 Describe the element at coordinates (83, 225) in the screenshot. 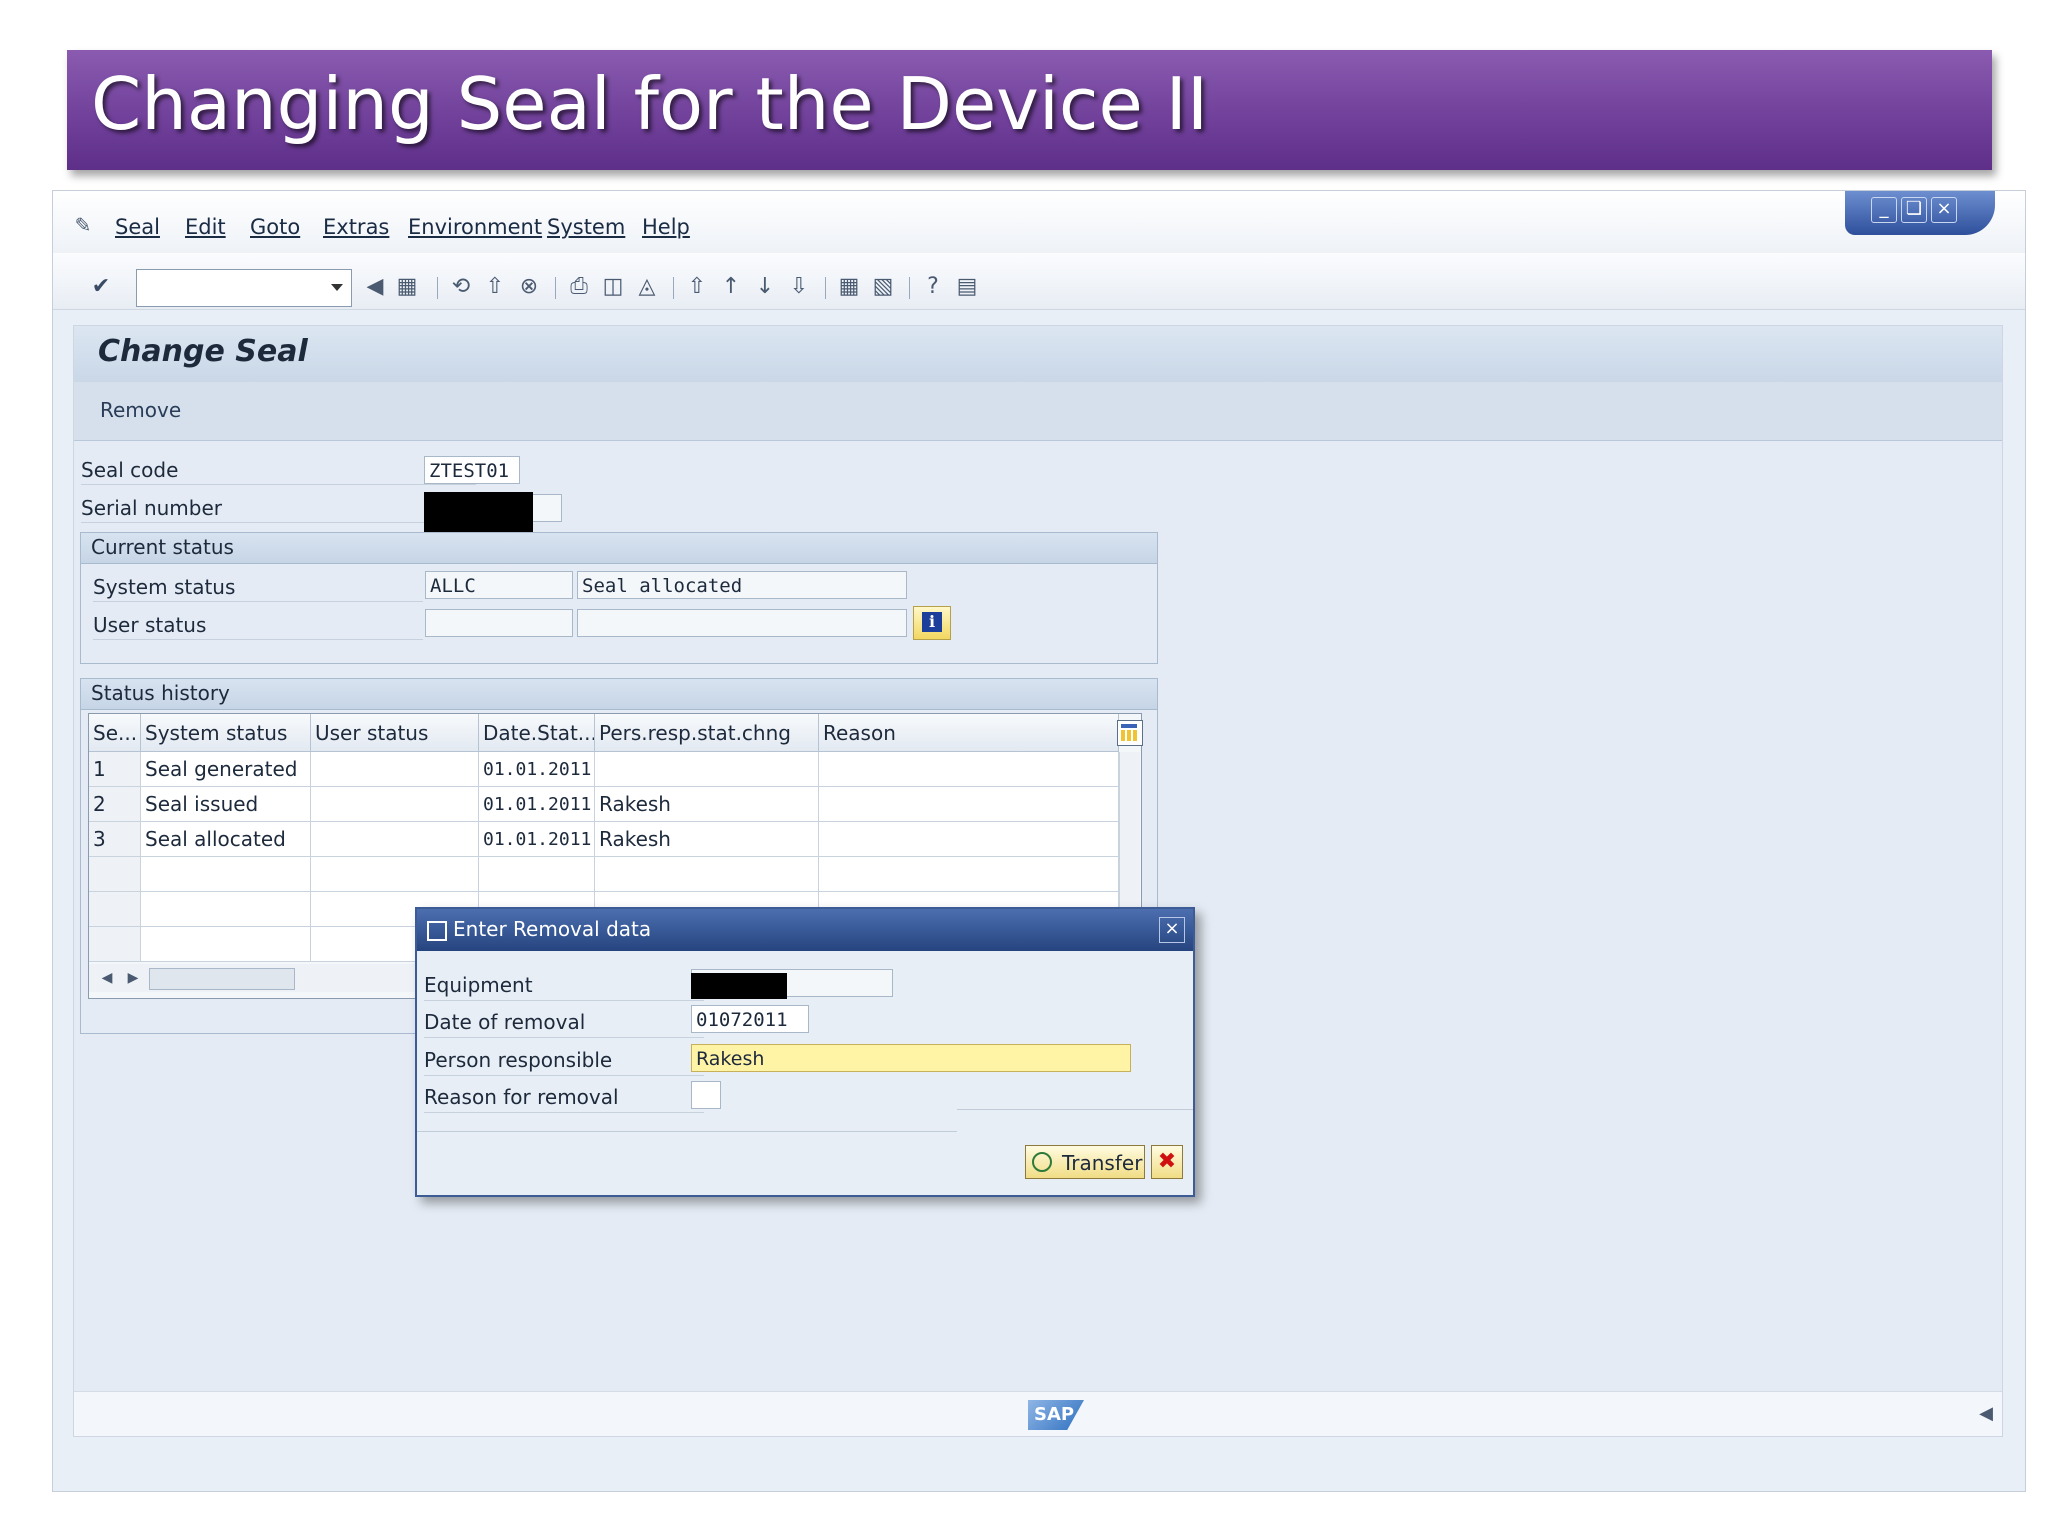

I see `menu-system-icon: ✎` at that location.